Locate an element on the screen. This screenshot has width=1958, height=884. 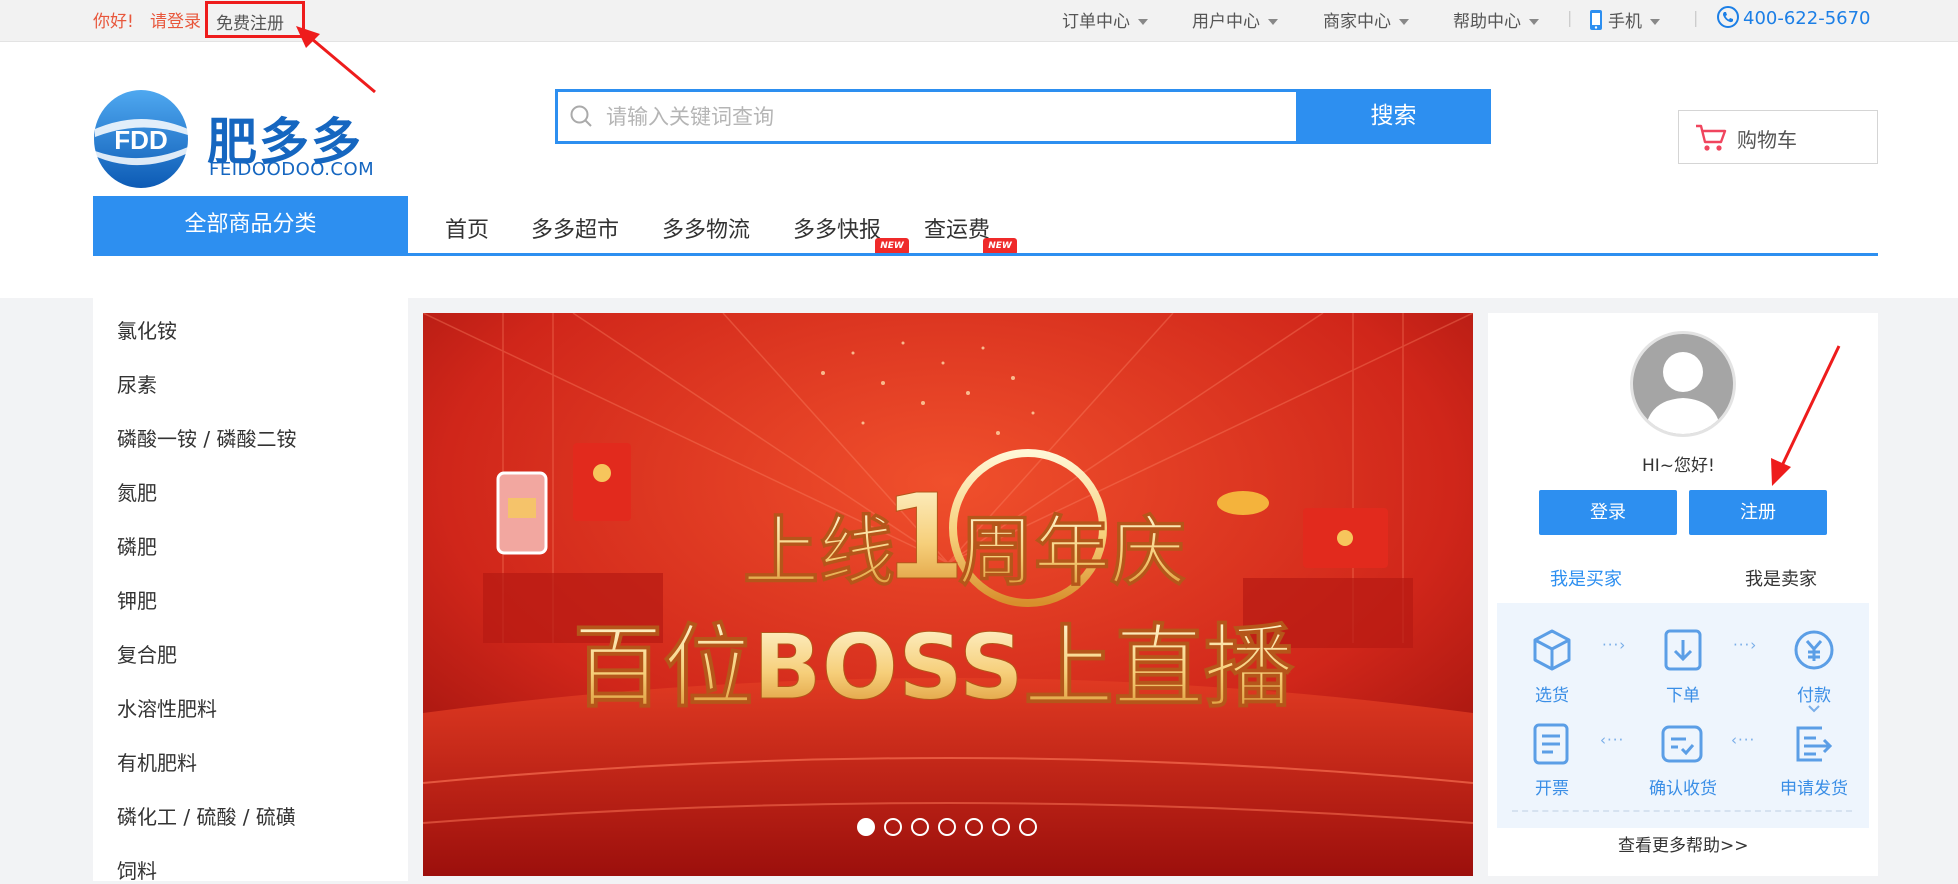
logo-icon: FDD is located at coordinates (141, 139).